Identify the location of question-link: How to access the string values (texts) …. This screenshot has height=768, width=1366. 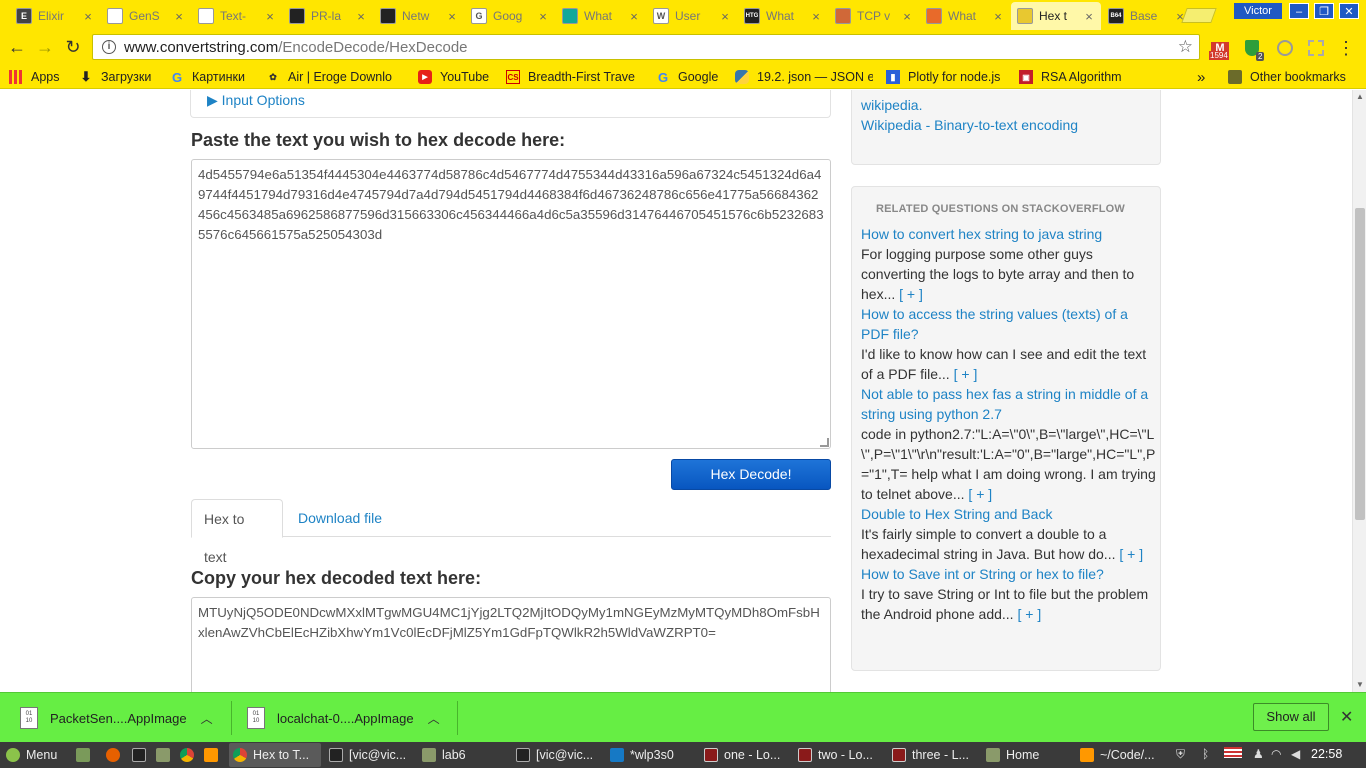
(1009, 324).